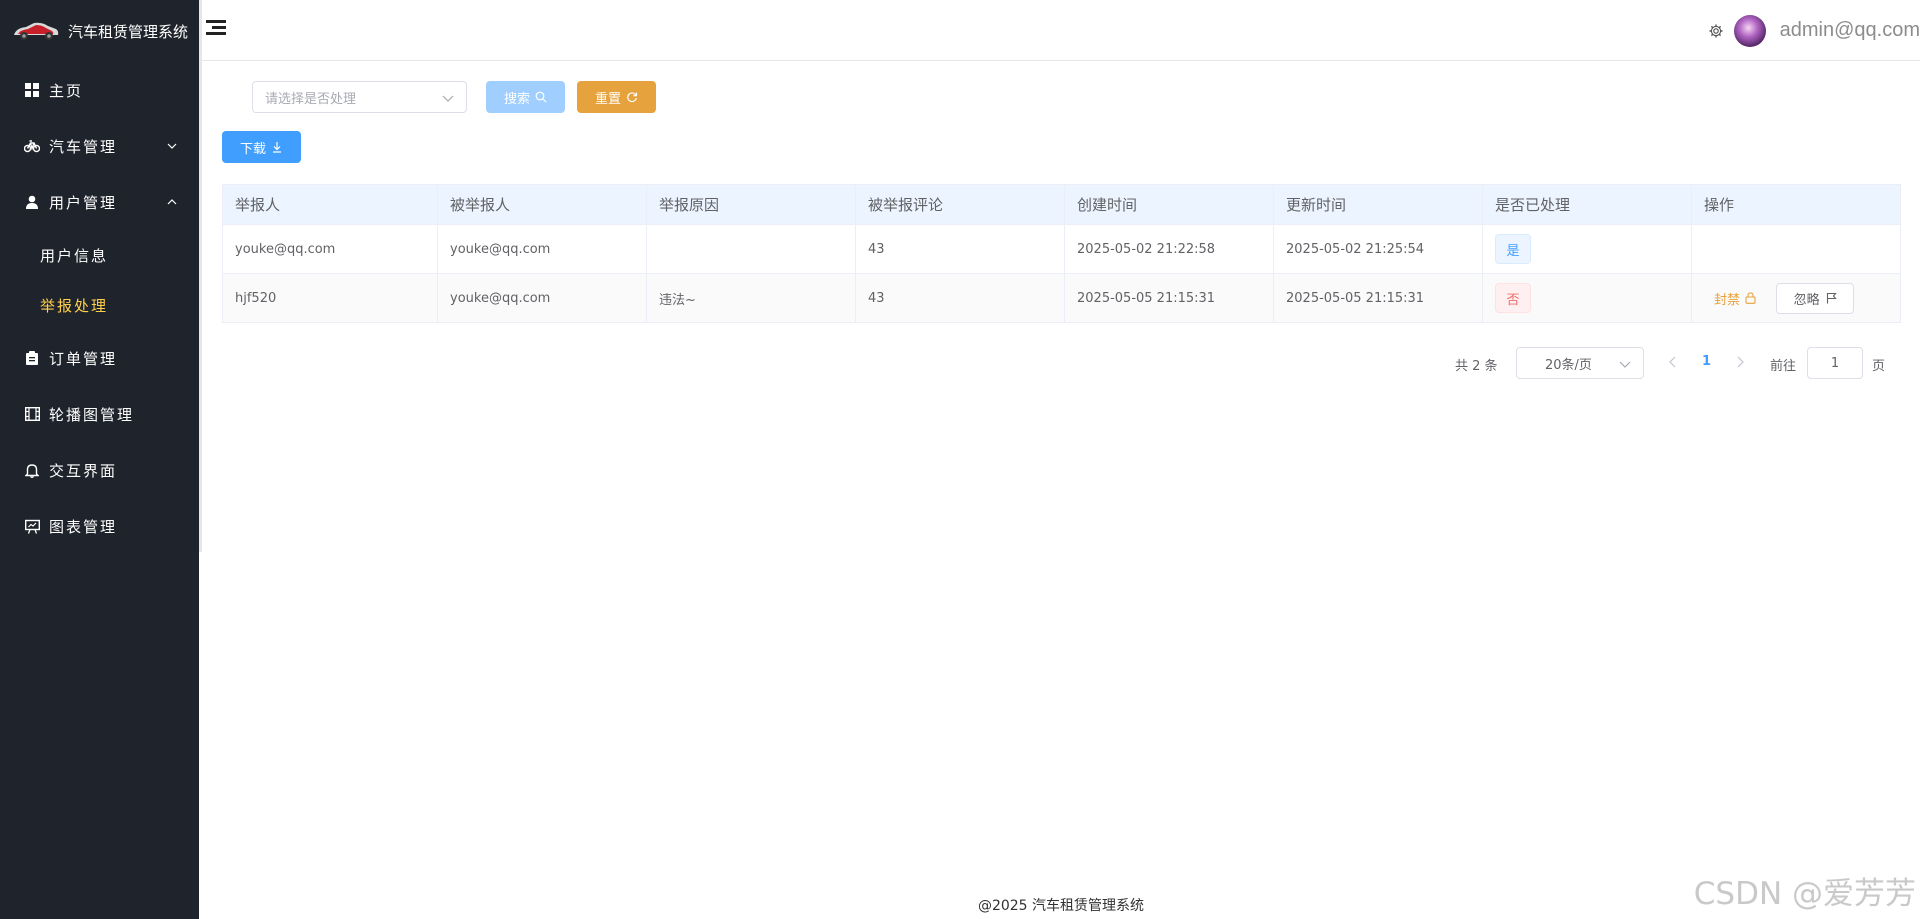 The height and width of the screenshot is (919, 1920). What do you see at coordinates (1750, 298) in the screenshot?
I see `lock-icon` at bounding box center [1750, 298].